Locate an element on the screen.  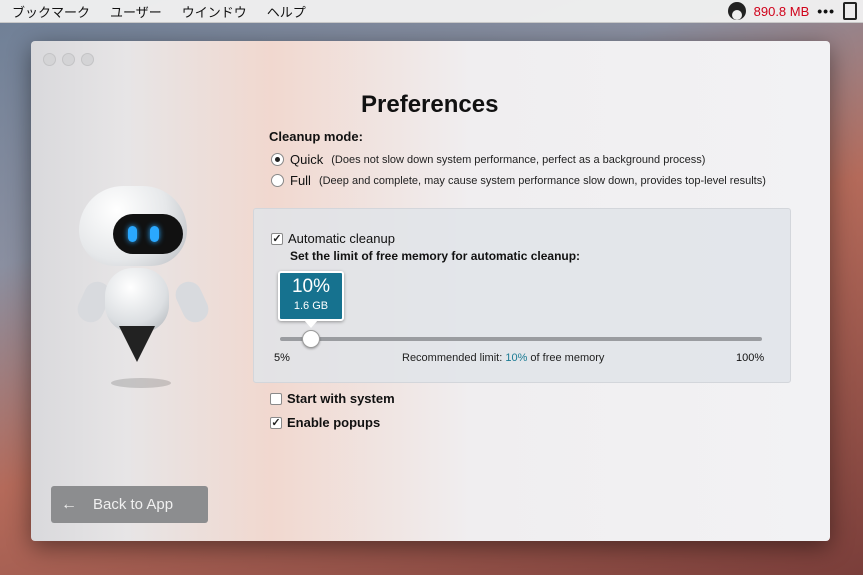
back-arrow-icon: ← is located at coordinates (69, 504).